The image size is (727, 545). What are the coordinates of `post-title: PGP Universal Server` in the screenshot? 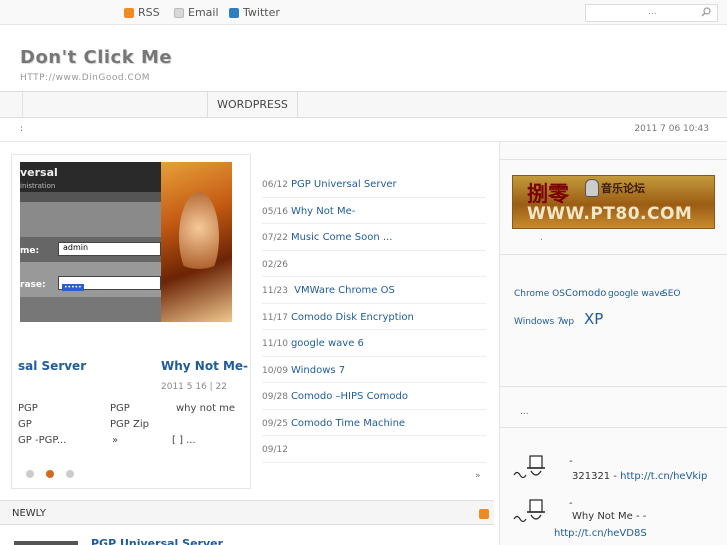 It's located at (344, 184).